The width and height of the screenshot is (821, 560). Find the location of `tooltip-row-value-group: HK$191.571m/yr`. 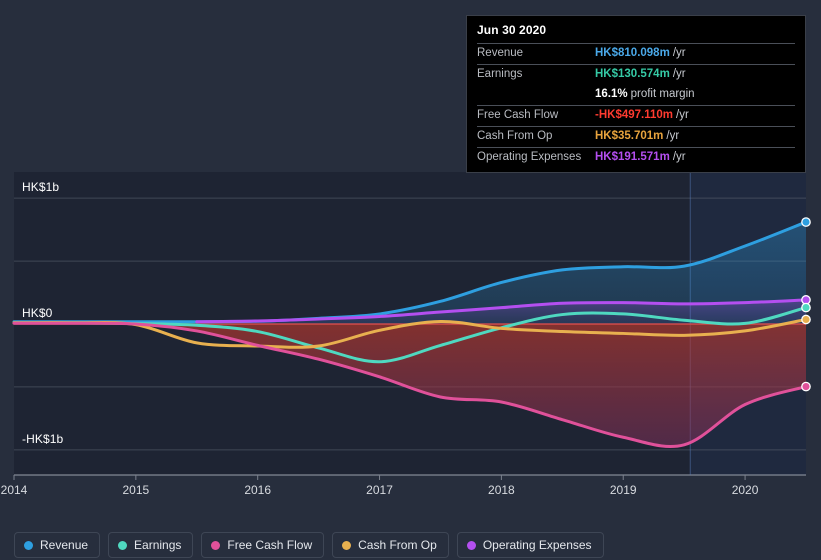

tooltip-row-value-group: HK$191.571m/yr is located at coordinates (640, 157).